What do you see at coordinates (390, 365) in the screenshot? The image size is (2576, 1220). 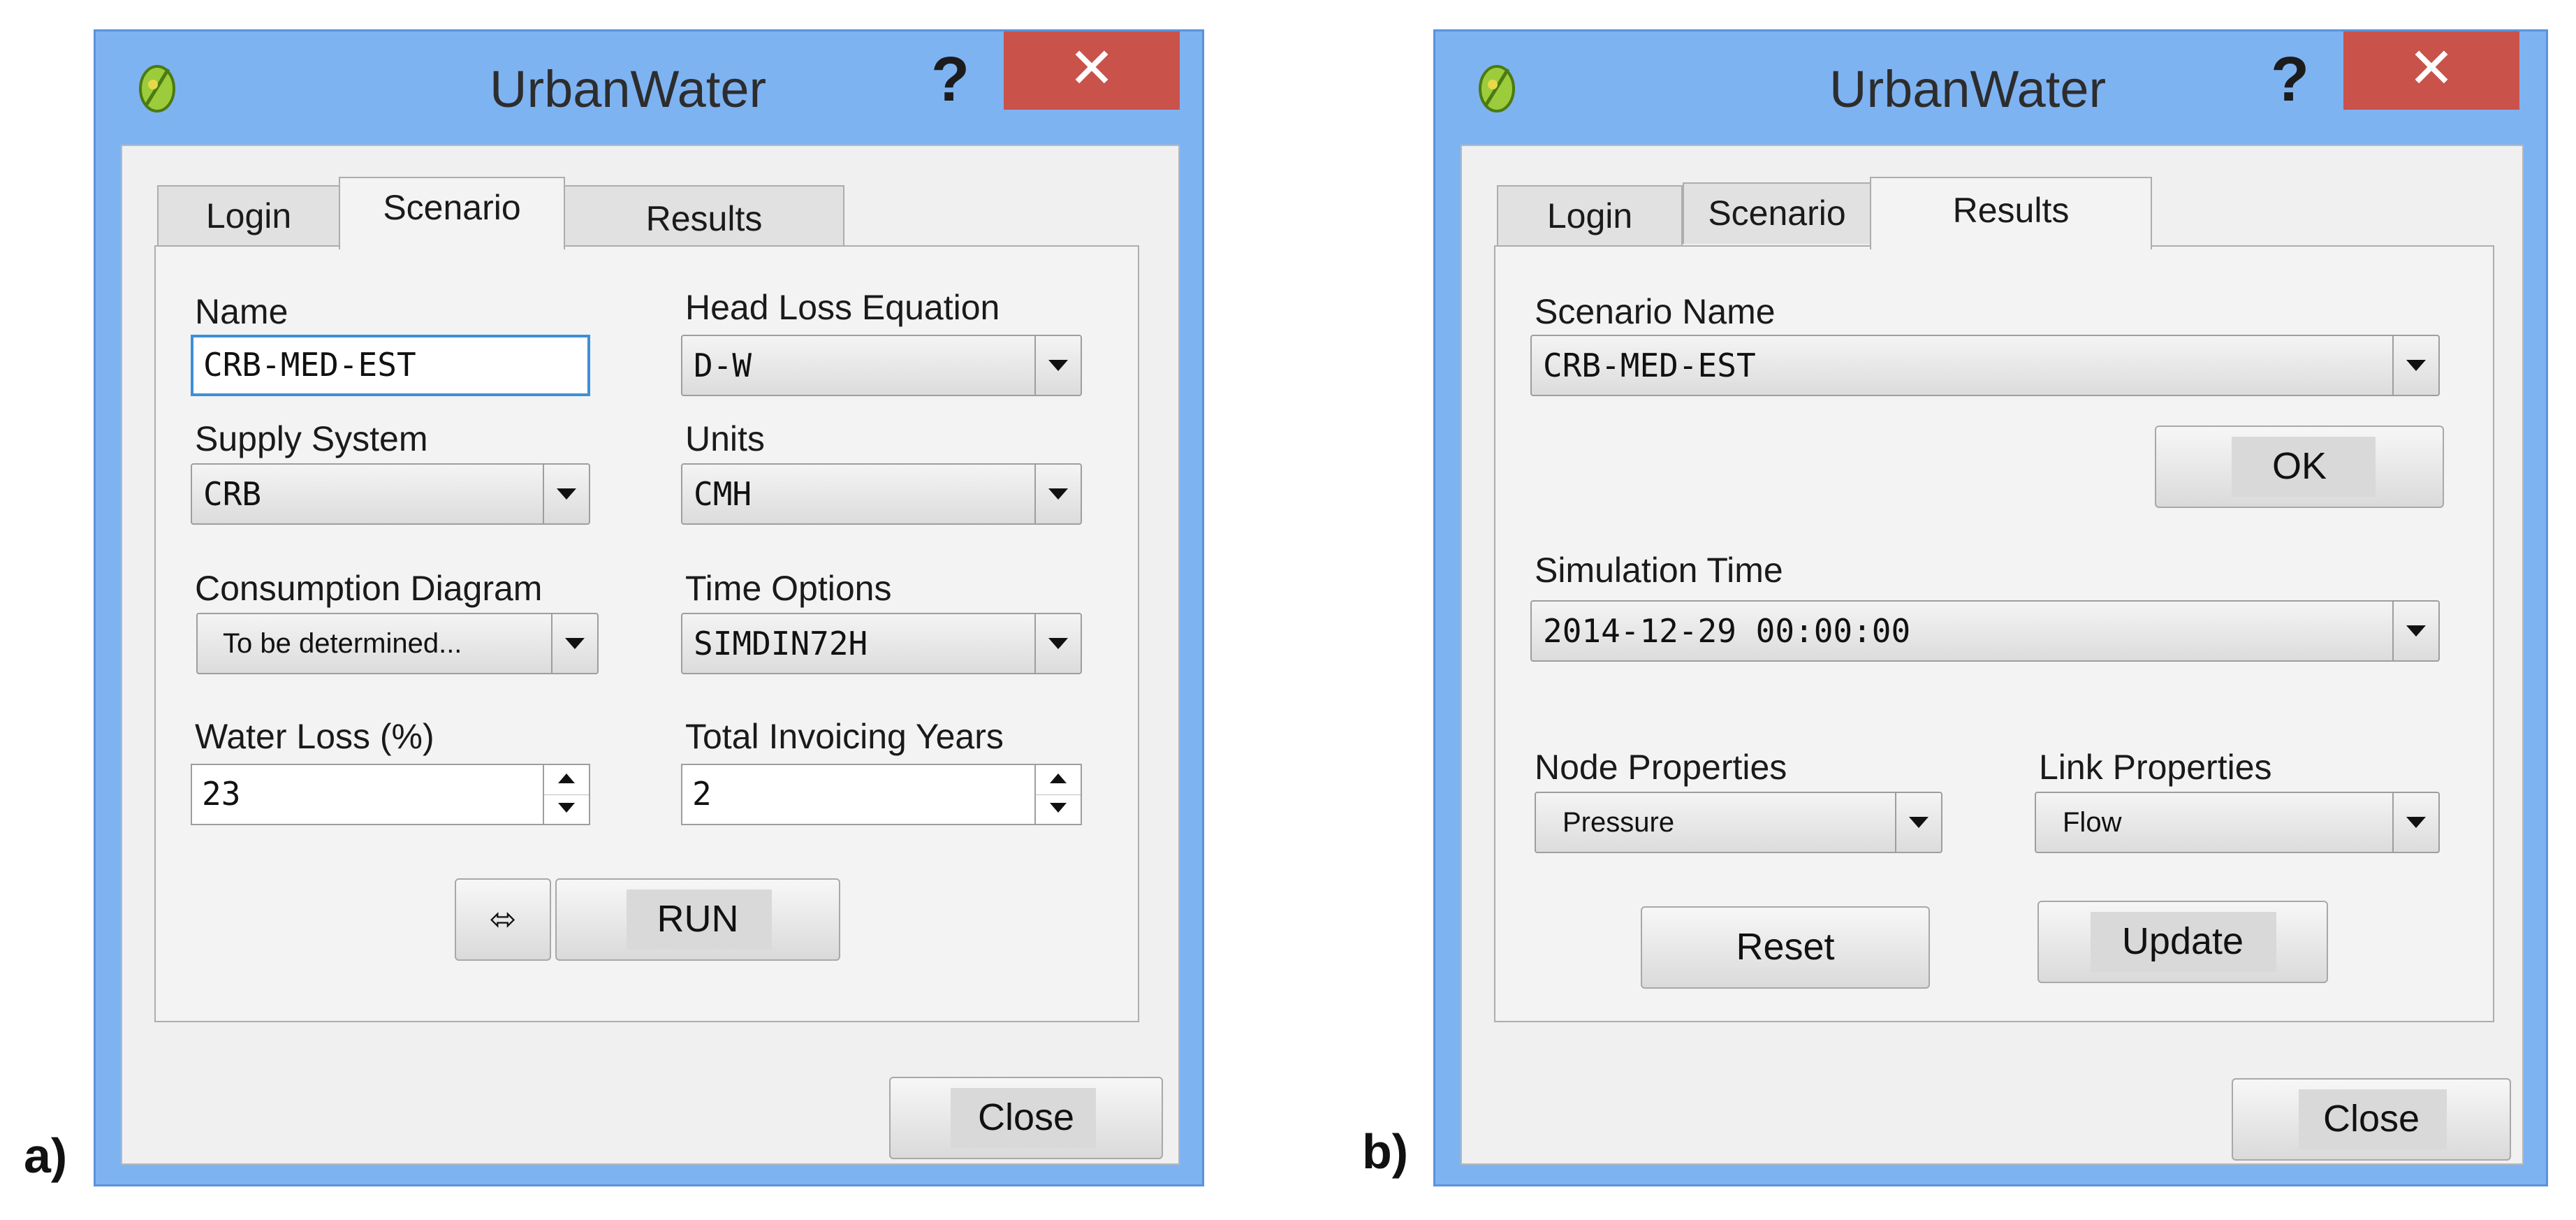 I see `name-input: CRB-MED-EST` at bounding box center [390, 365].